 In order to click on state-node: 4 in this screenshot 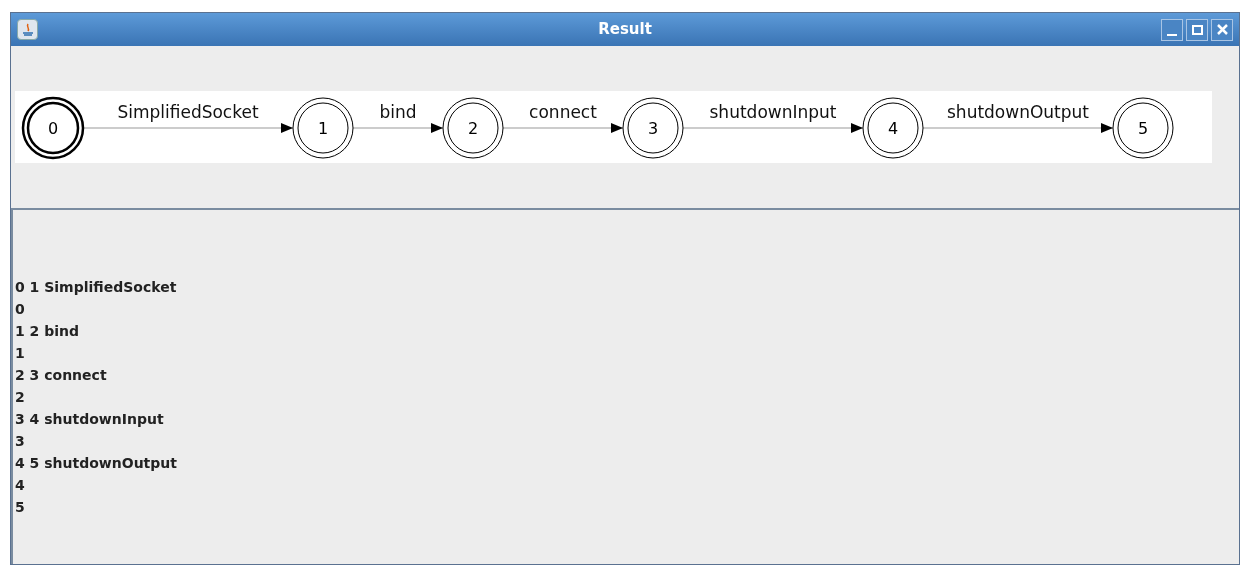, I will do `click(893, 128)`.